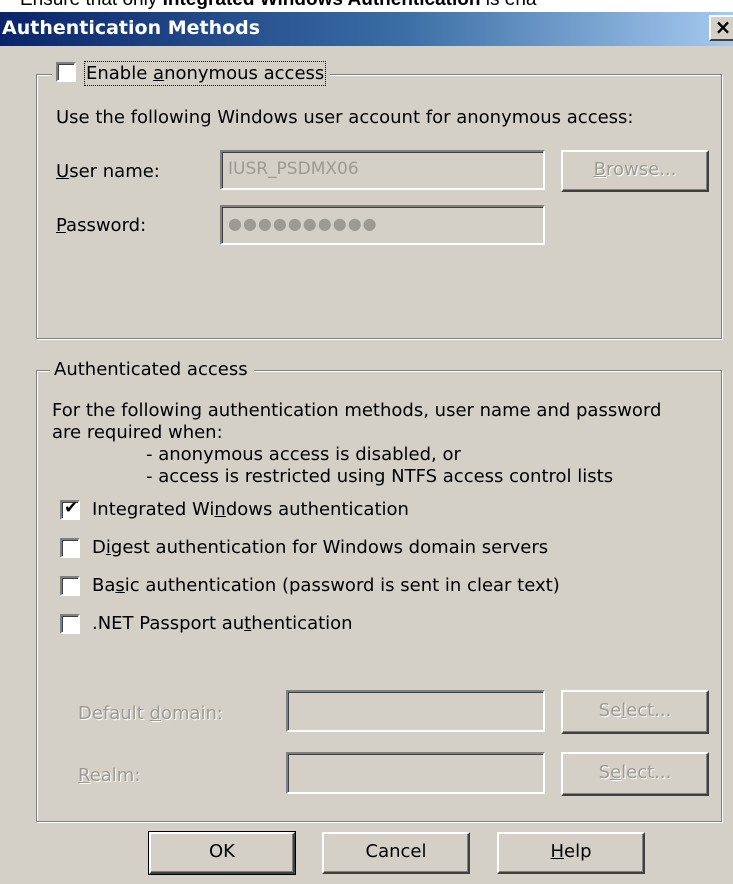  Describe the element at coordinates (222, 853) in the screenshot. I see `ok-button: OK` at that location.